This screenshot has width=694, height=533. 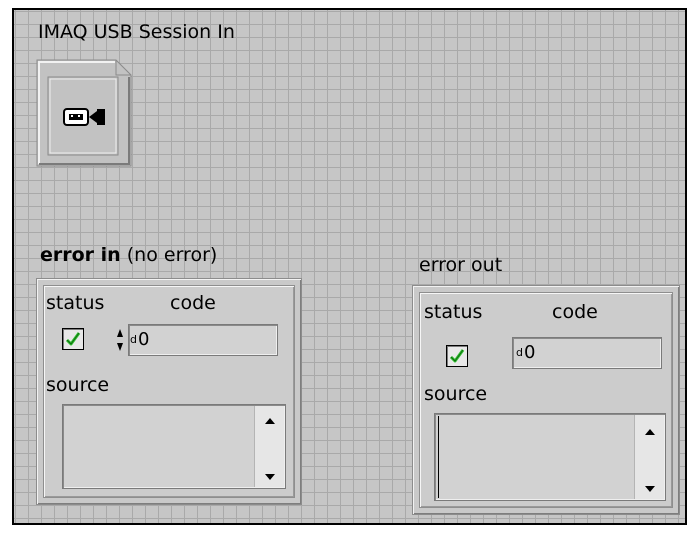 I want to click on error-out-code-radix: d, so click(x=519, y=352).